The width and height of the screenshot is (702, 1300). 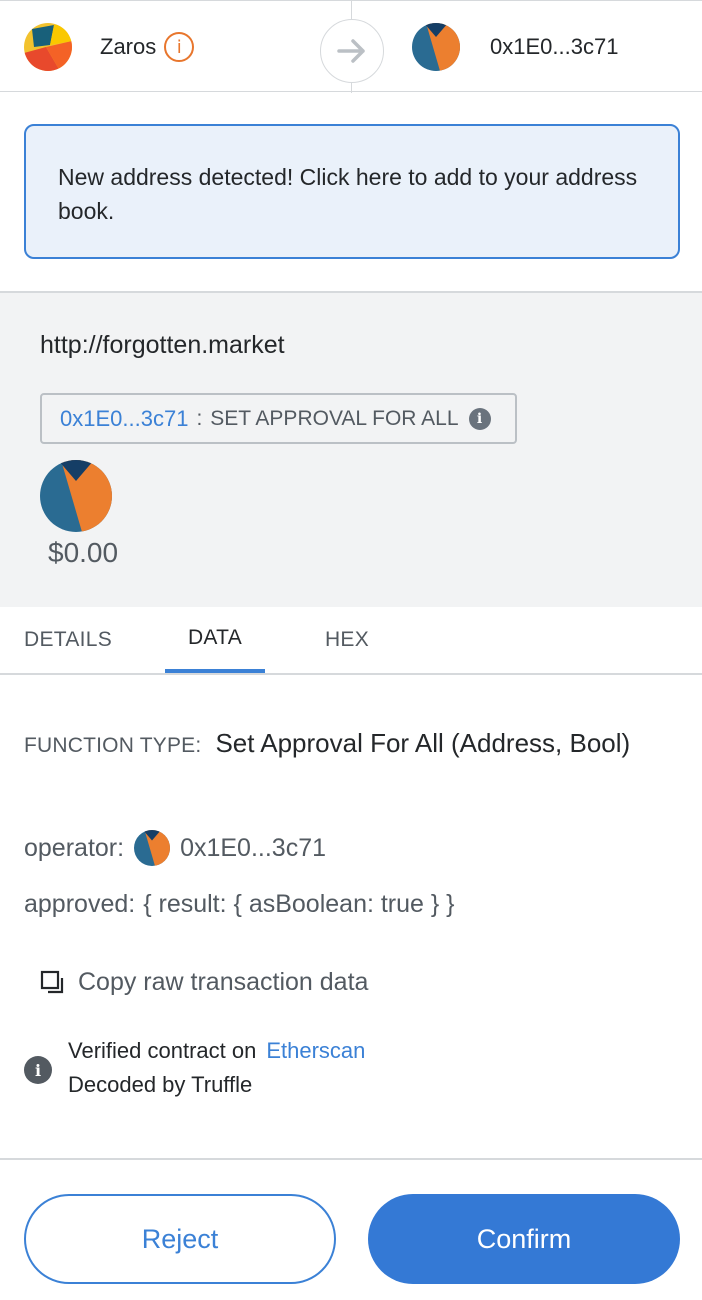 I want to click on transaction-amount: $0.00, so click(x=83, y=552).